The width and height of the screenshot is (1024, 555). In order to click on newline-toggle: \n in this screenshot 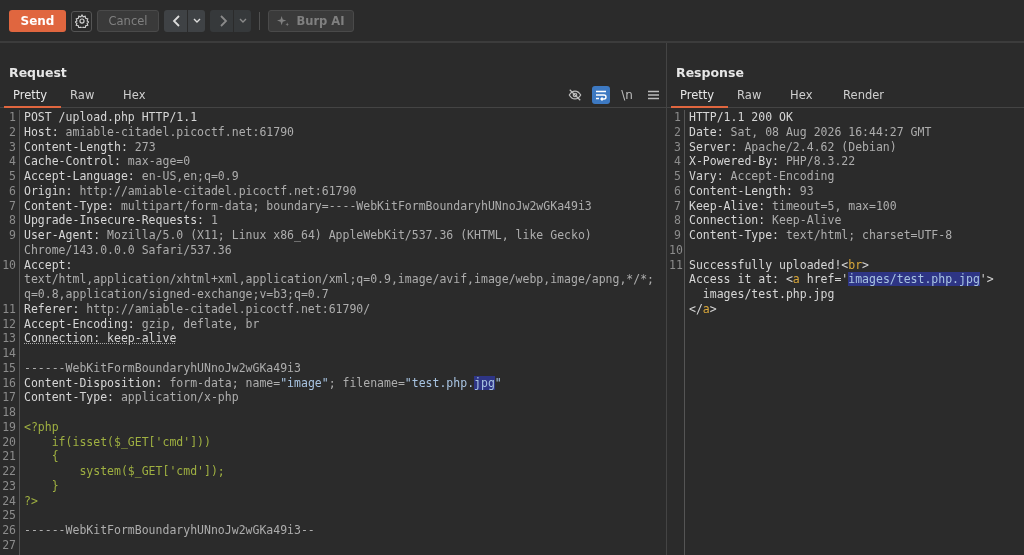, I will do `click(627, 95)`.